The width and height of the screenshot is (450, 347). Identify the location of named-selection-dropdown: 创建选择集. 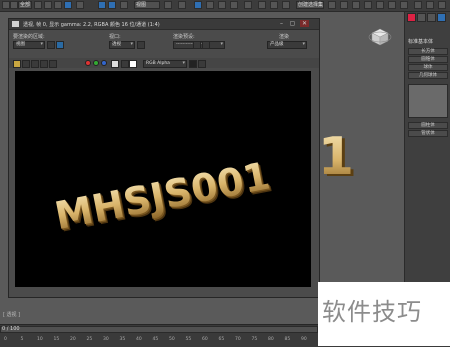
(310, 5).